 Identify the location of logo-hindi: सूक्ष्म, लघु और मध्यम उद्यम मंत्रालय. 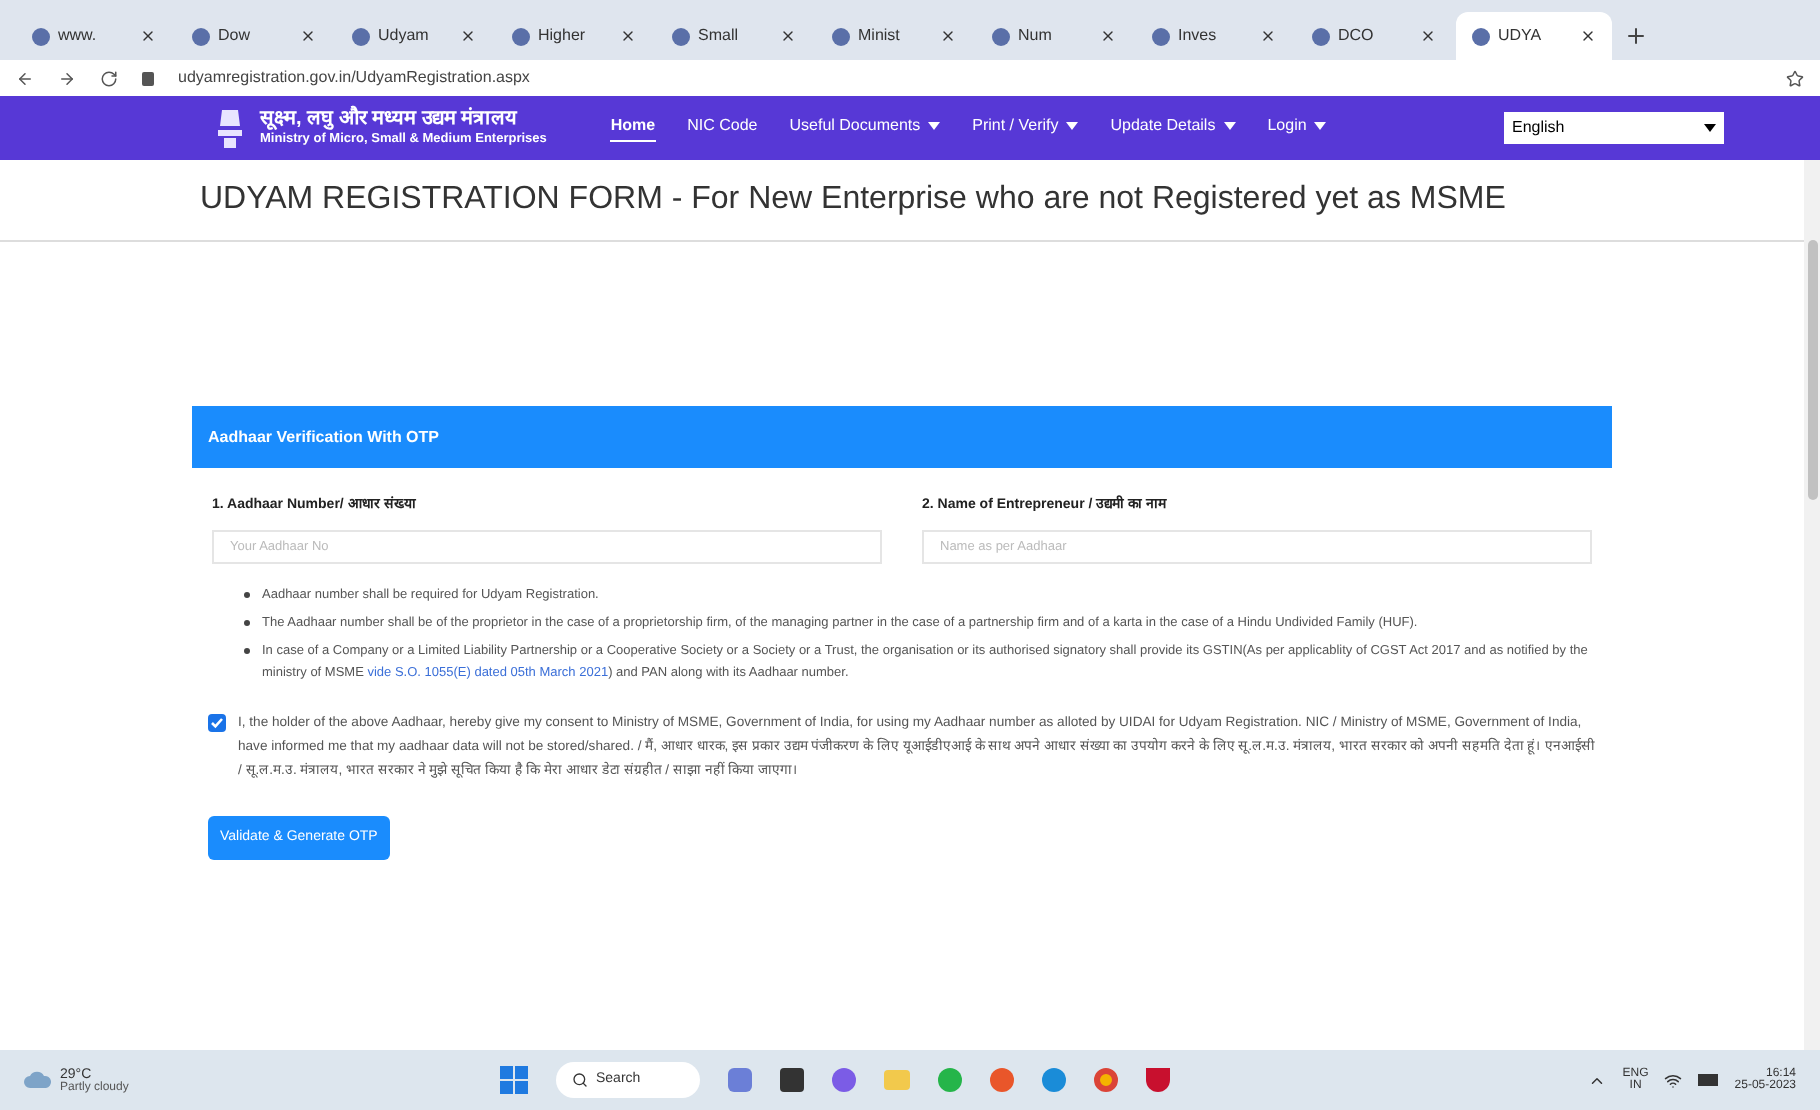
(390, 119).